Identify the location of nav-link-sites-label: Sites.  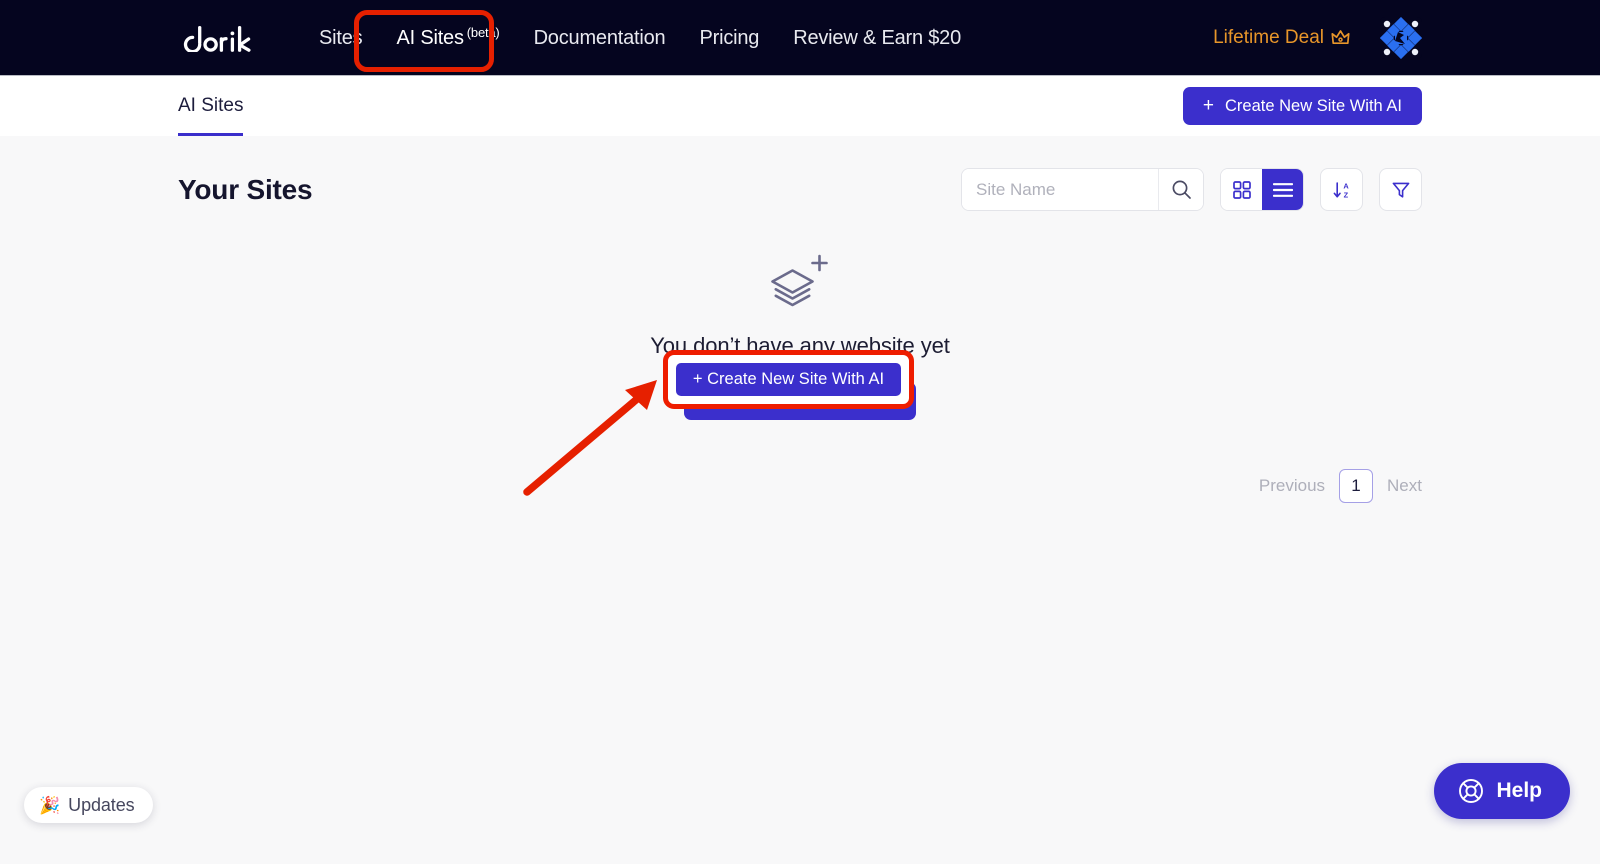
(341, 37).